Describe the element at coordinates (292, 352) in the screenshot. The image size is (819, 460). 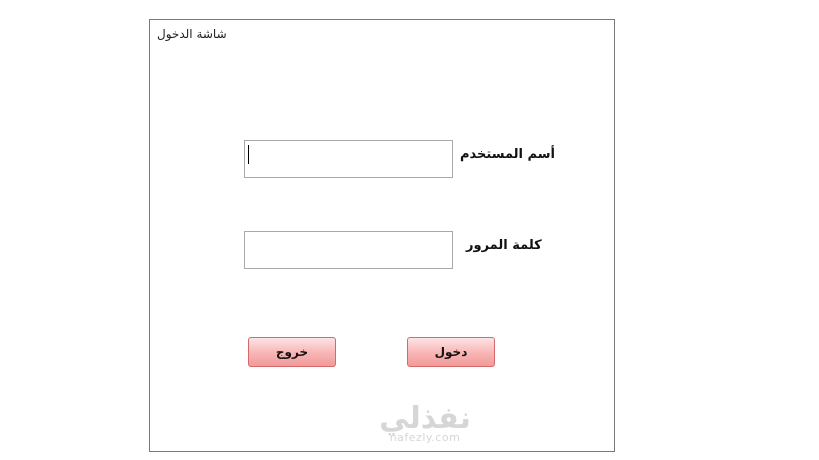
I see `exit-button: خروج` at that location.